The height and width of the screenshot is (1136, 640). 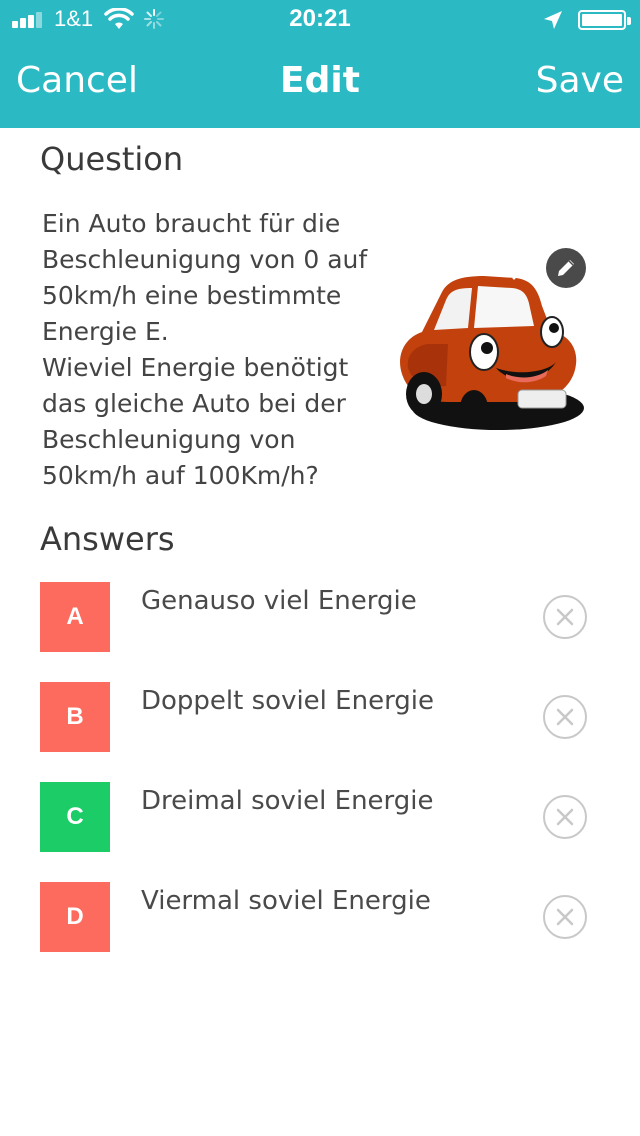 I want to click on remove-answer-d-button, so click(x=565, y=917).